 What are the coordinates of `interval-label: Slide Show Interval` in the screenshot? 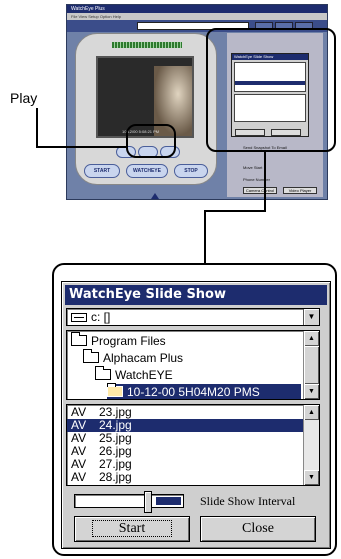 It's located at (248, 501).